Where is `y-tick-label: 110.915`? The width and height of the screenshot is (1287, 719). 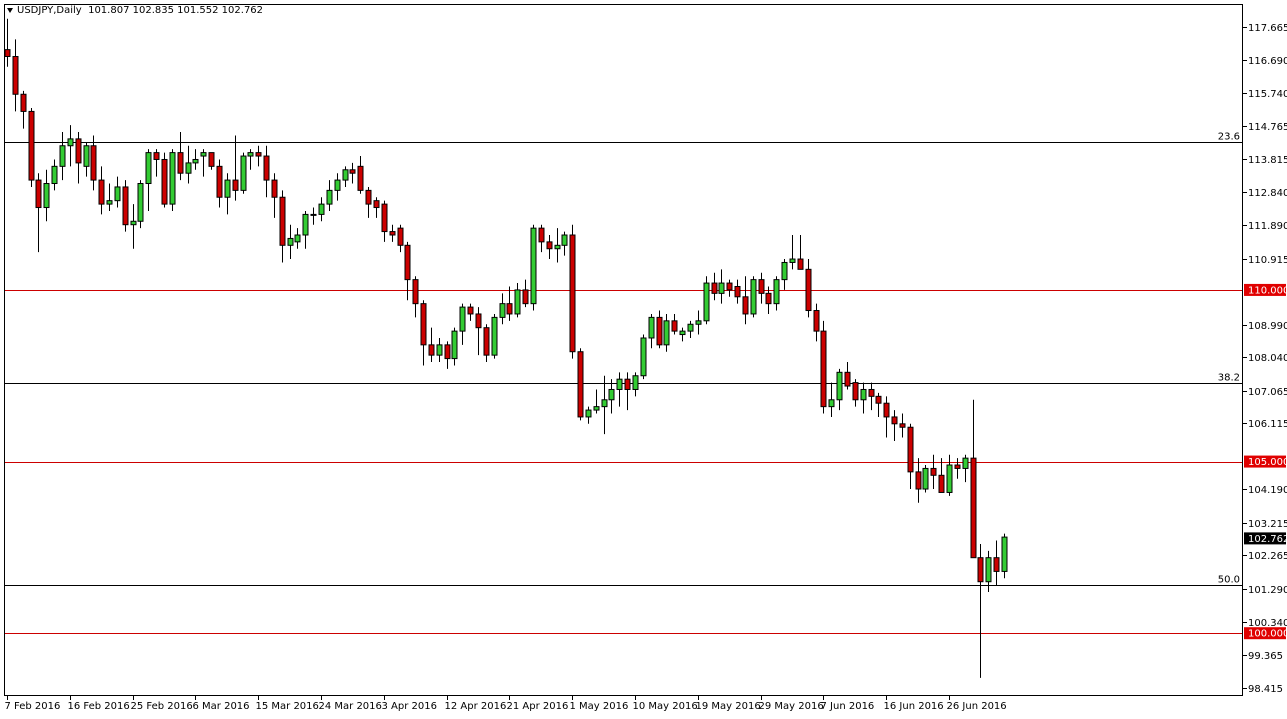 y-tick-label: 110.915 is located at coordinates (1267, 260).